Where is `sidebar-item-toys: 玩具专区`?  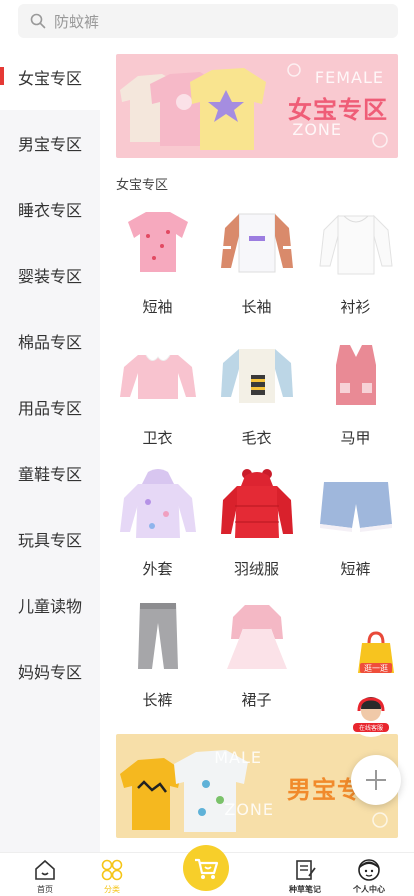
sidebar-item-toys: 玩具专区 is located at coordinates (50, 539).